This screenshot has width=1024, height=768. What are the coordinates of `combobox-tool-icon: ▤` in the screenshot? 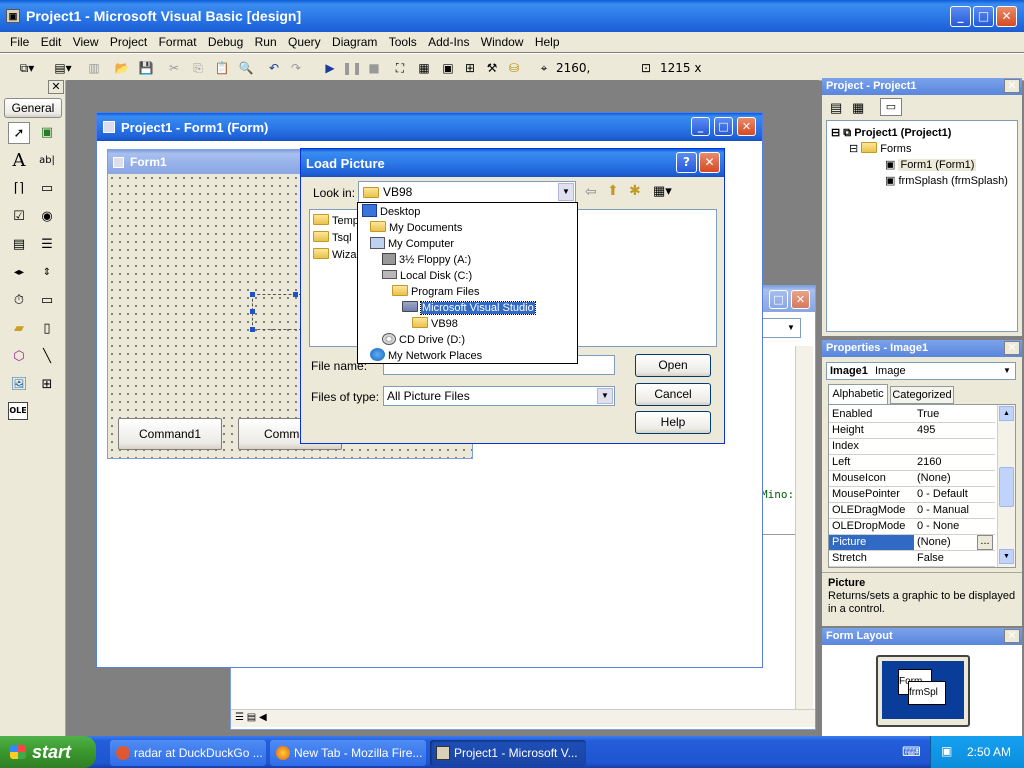 It's located at (19, 245).